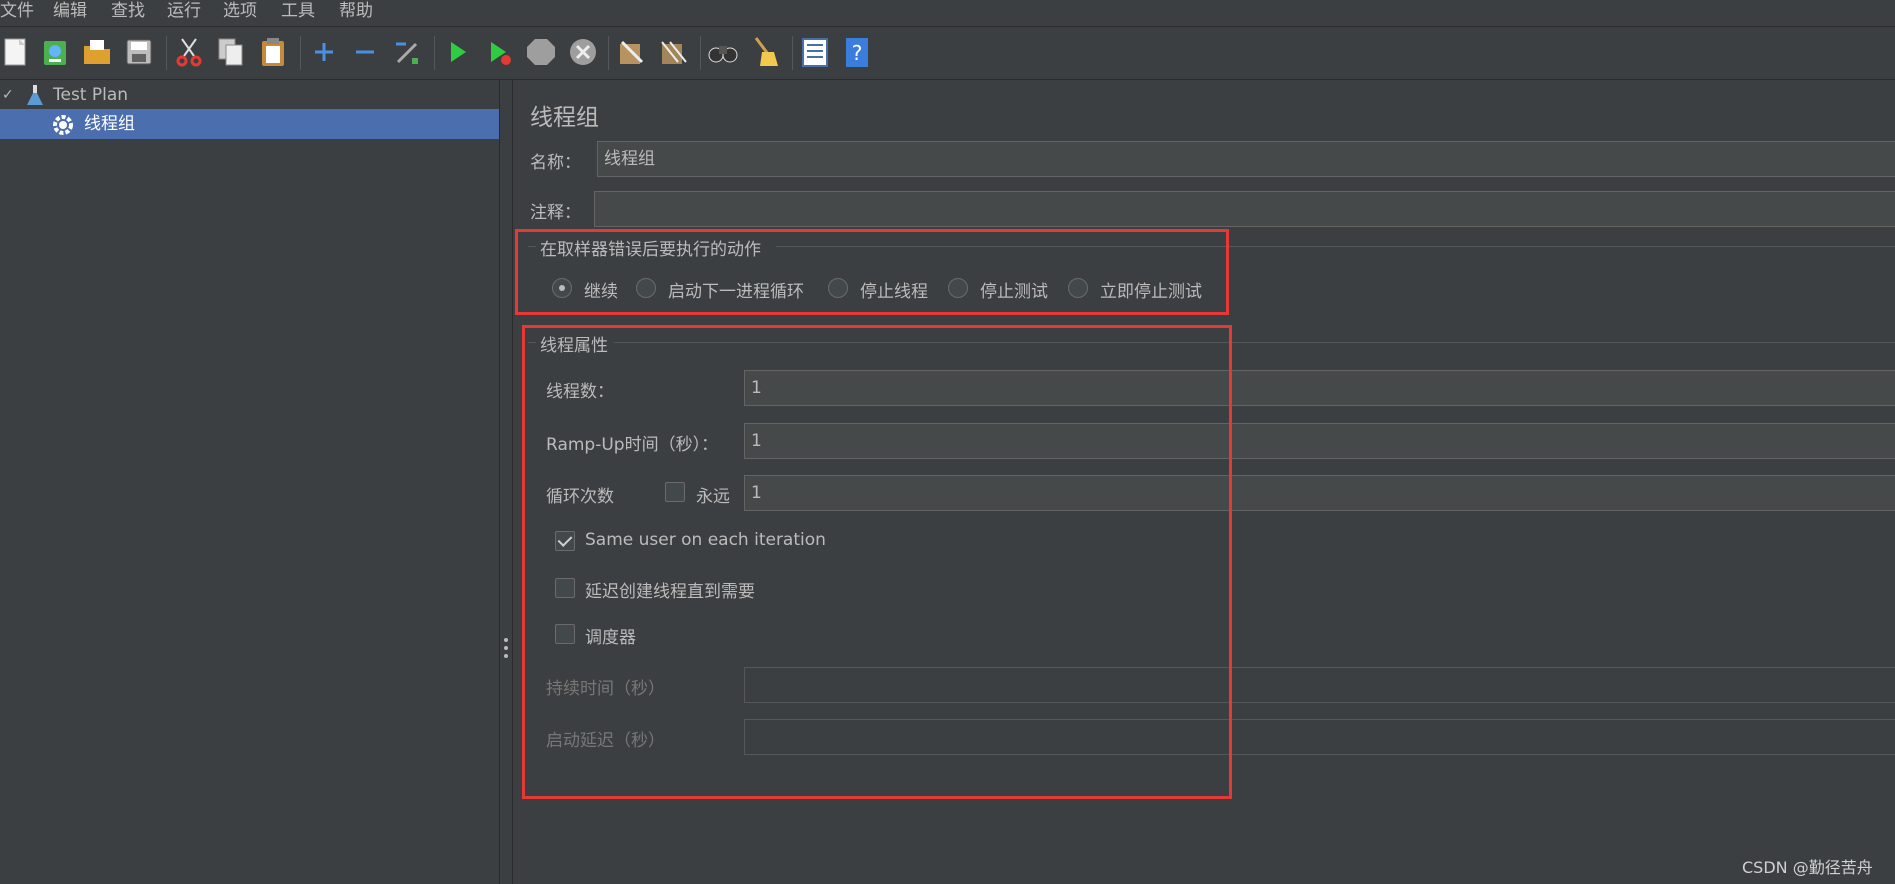 The height and width of the screenshot is (884, 1895). What do you see at coordinates (541, 52) in the screenshot?
I see `stop-icon` at bounding box center [541, 52].